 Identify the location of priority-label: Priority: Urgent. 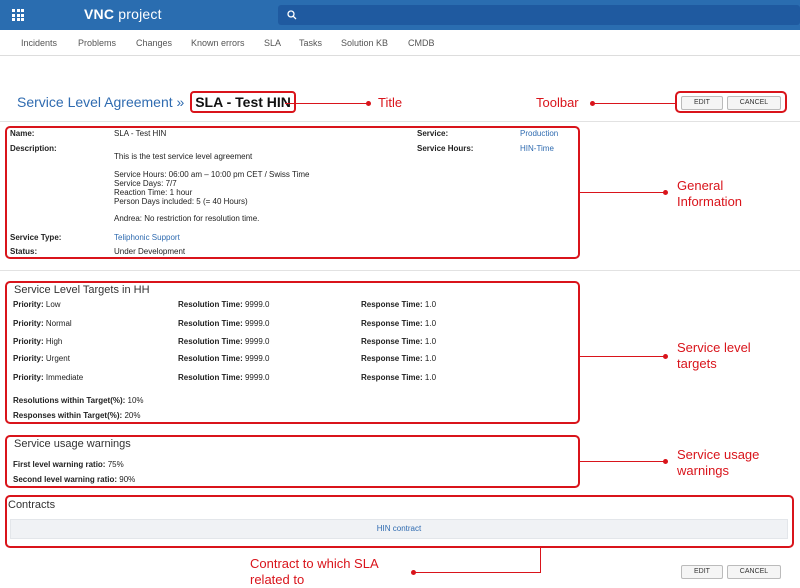
(41, 358).